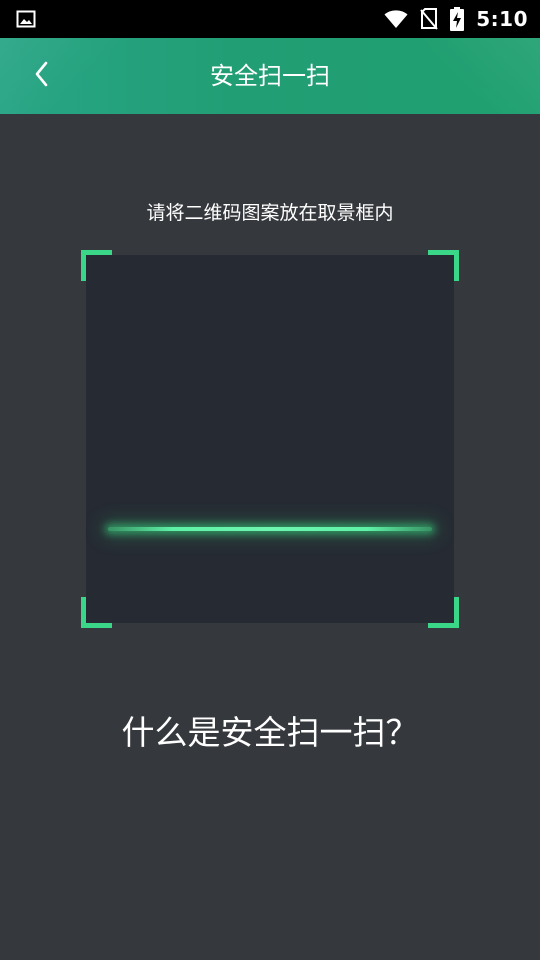  What do you see at coordinates (429, 19) in the screenshot?
I see `no-sim-icon` at bounding box center [429, 19].